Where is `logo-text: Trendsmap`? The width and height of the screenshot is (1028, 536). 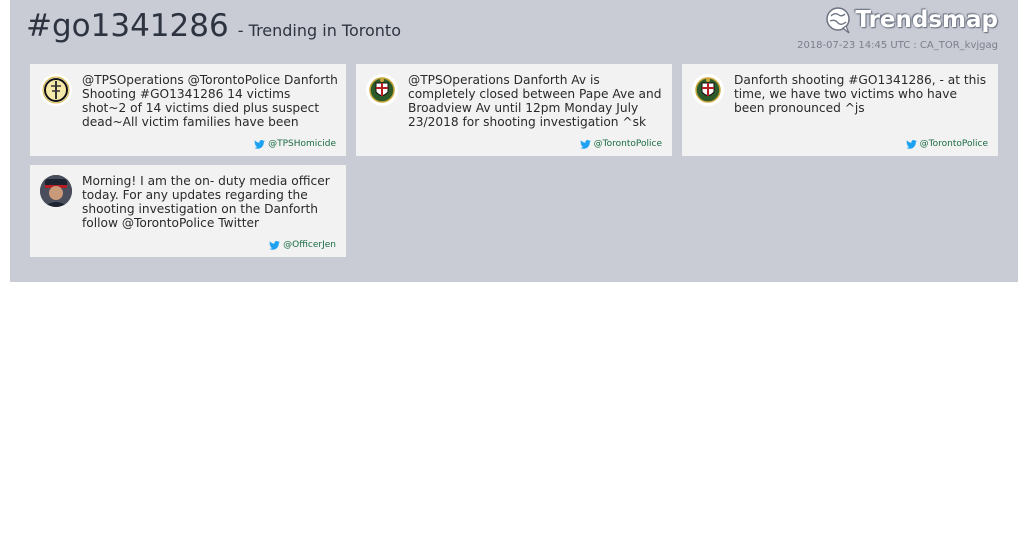 logo-text: Trendsmap is located at coordinates (926, 20).